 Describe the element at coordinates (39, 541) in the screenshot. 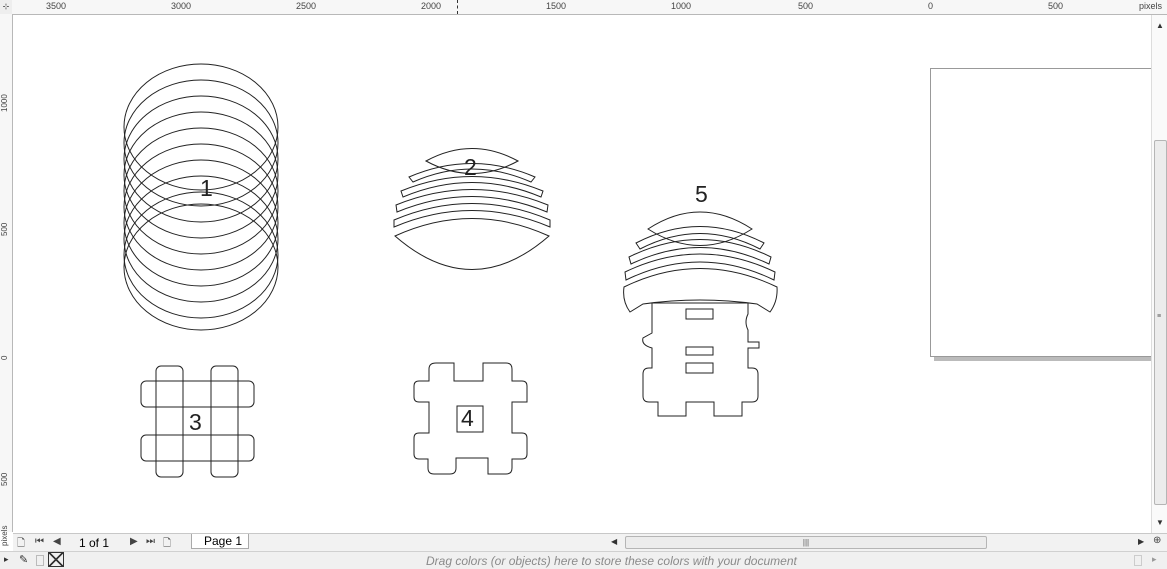

I see `first-page-icon: ⏮` at that location.